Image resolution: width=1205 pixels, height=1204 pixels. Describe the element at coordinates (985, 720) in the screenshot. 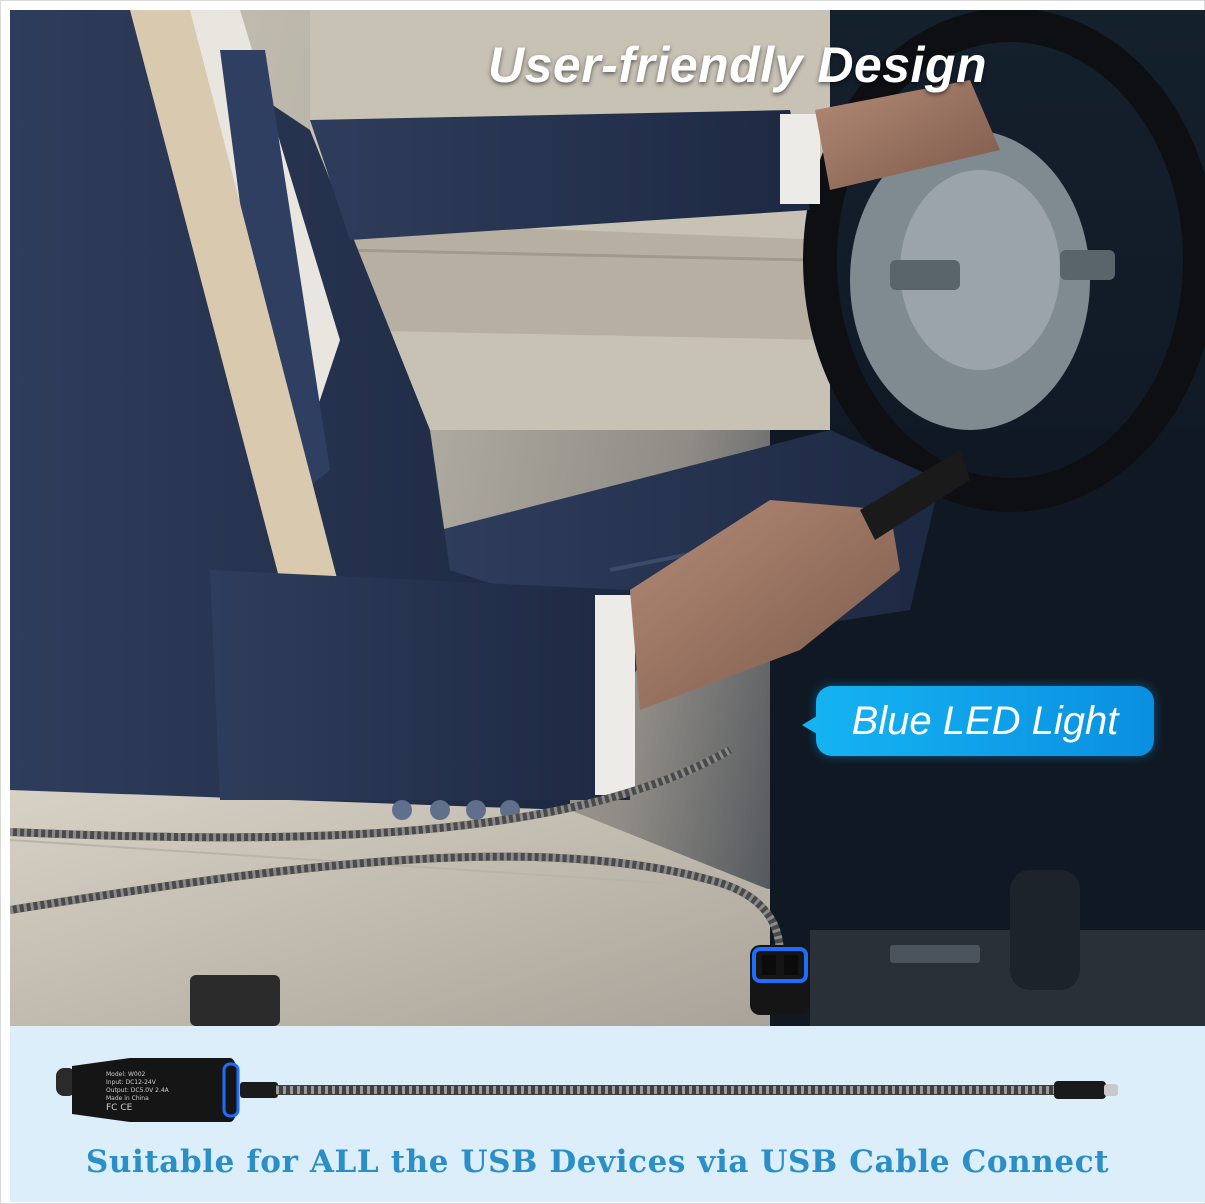

I see `led-callout-label: Blue LED Light` at that location.